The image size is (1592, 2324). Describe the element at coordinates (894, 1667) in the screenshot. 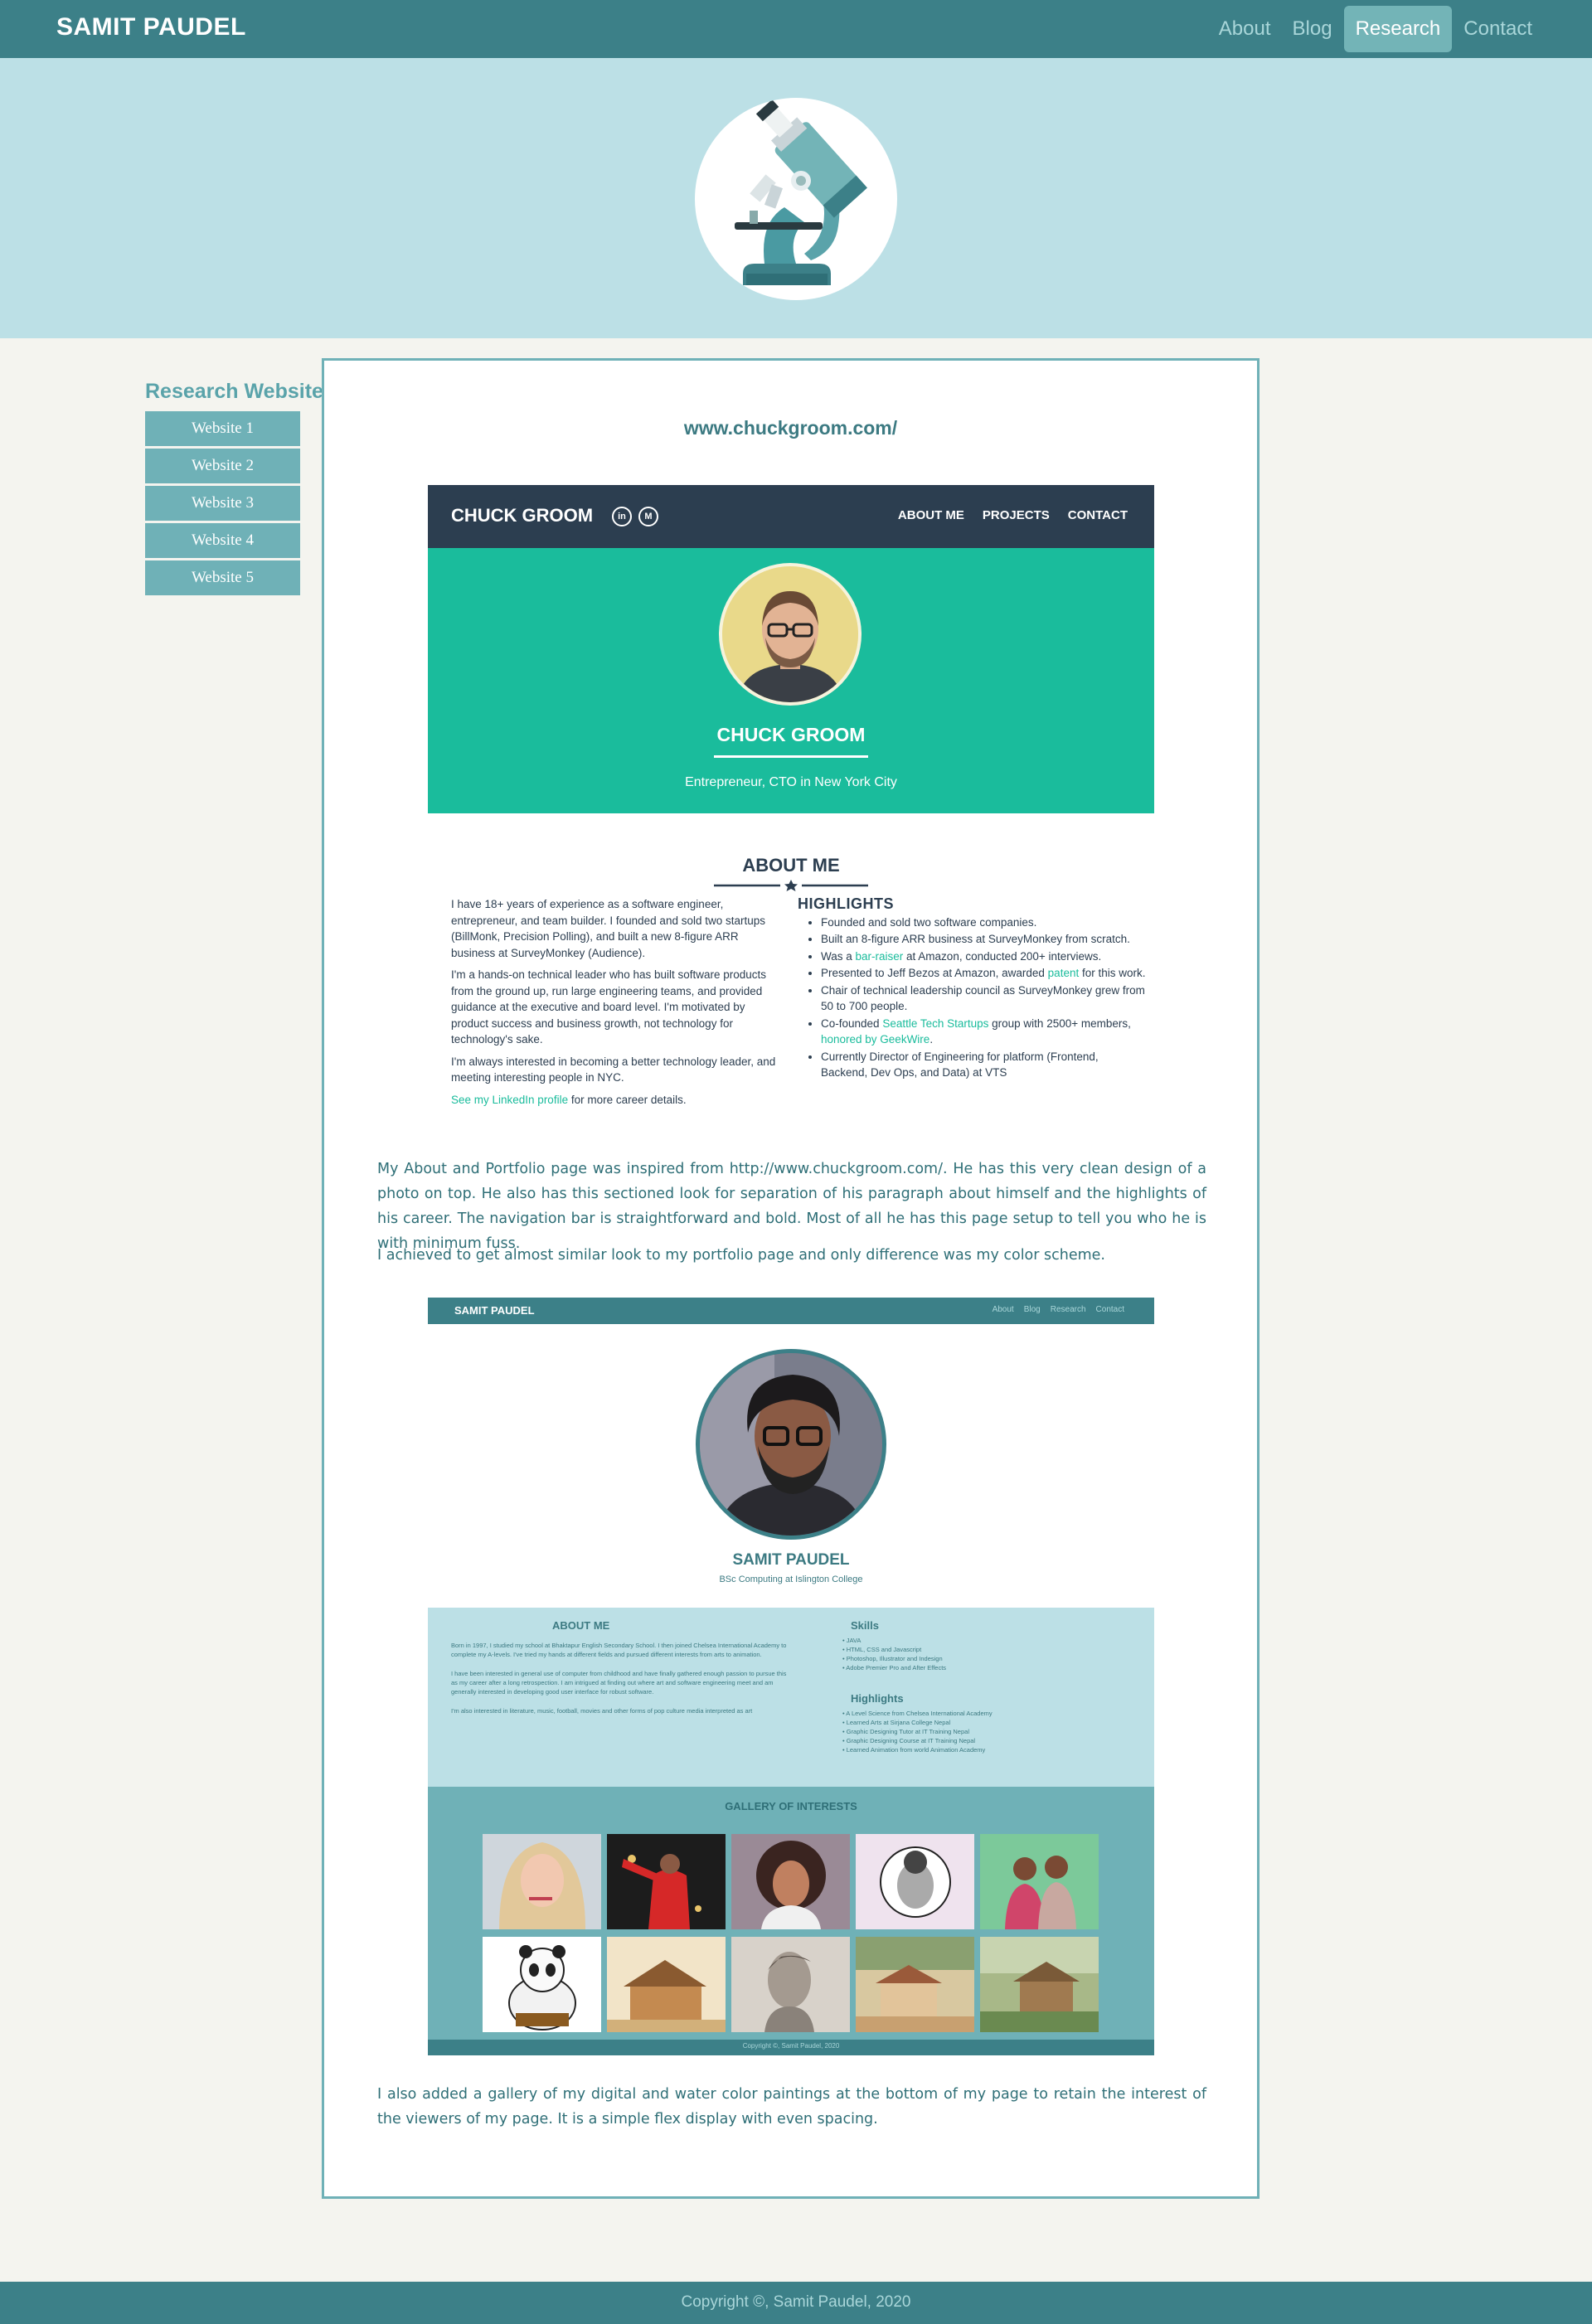

I see `list-item: Adobe Premier Pro and After Effects` at that location.